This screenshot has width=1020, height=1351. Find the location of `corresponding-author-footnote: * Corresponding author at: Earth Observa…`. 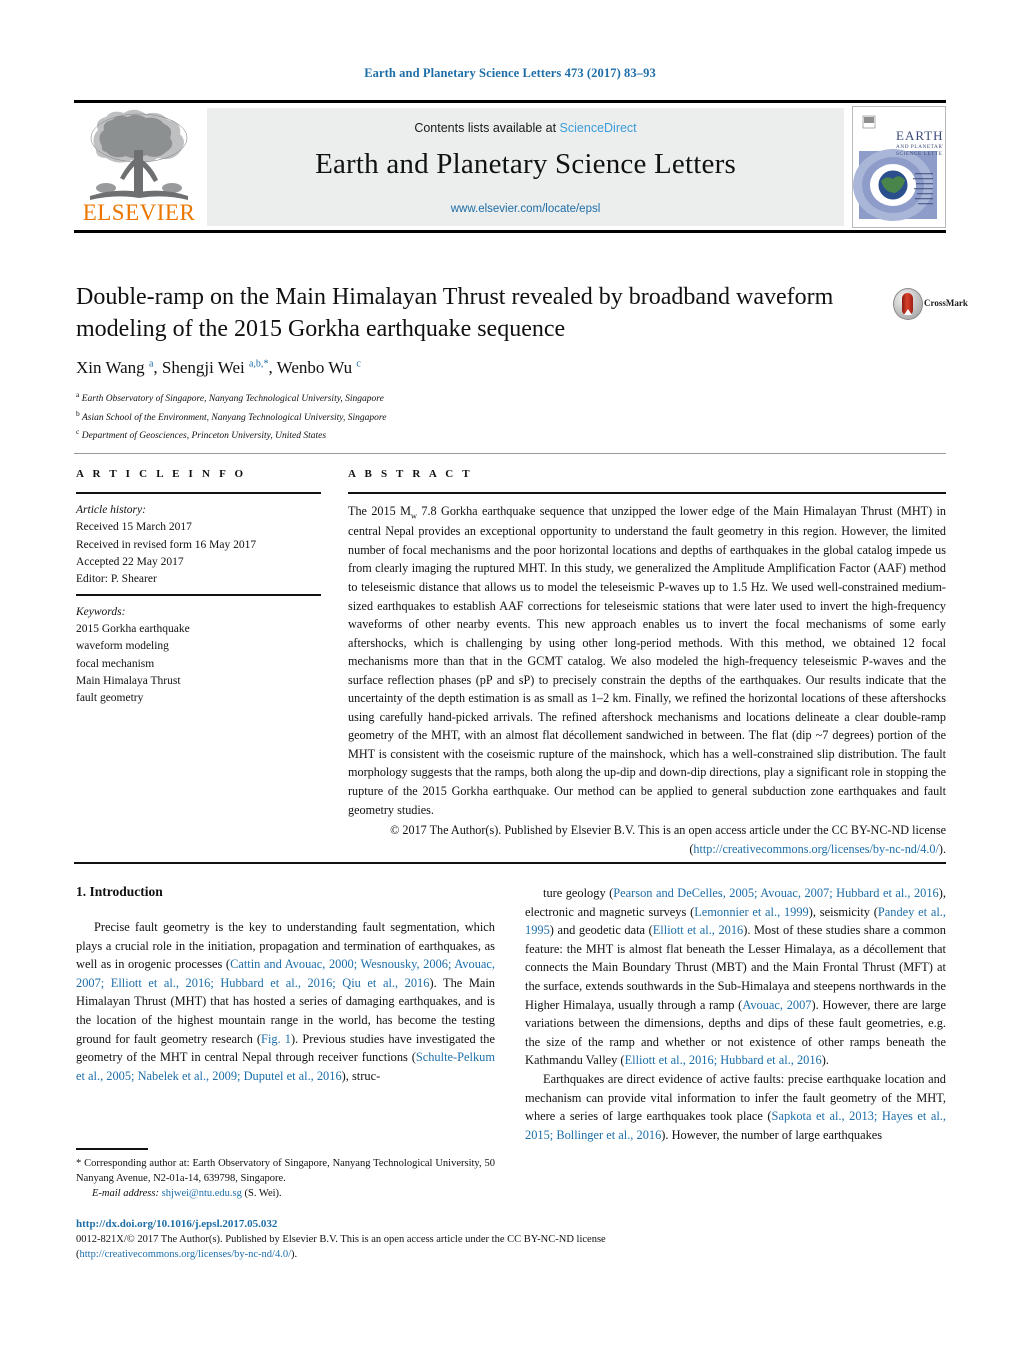

corresponding-author-footnote: * Corresponding author at: Earth Observa… is located at coordinates (285, 1174).